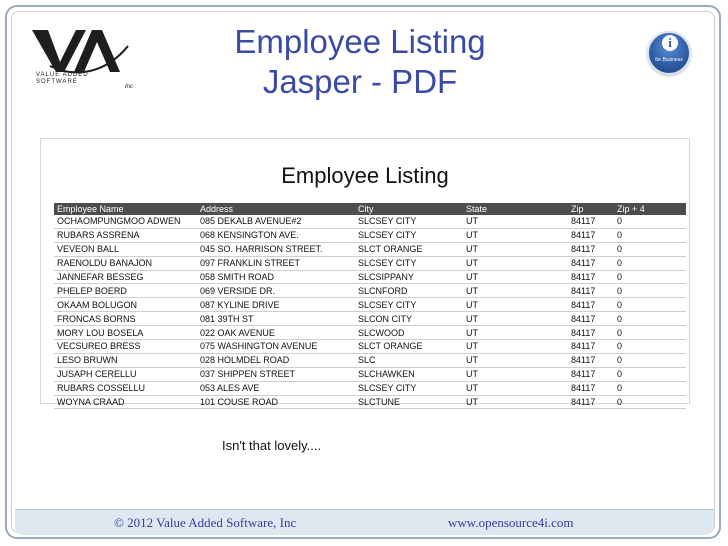 The height and width of the screenshot is (546, 728). What do you see at coordinates (80, 52) in the screenshot?
I see `va-logo-icon` at bounding box center [80, 52].